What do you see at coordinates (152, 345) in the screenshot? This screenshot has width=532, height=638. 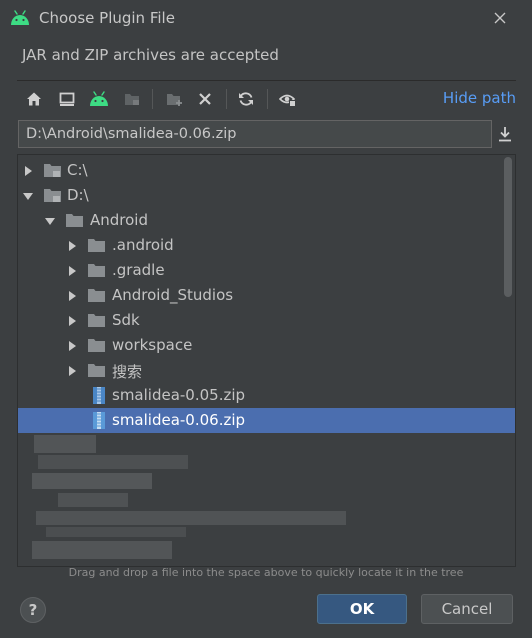 I see `tree-item-label: workspace` at bounding box center [152, 345].